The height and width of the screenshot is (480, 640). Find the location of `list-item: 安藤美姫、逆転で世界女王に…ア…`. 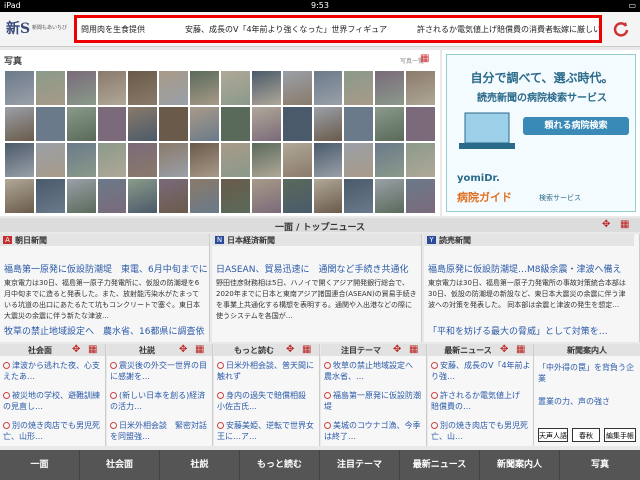

list-item: 安藤美姫、逆転で世界女王に…ア… is located at coordinates (267, 431).